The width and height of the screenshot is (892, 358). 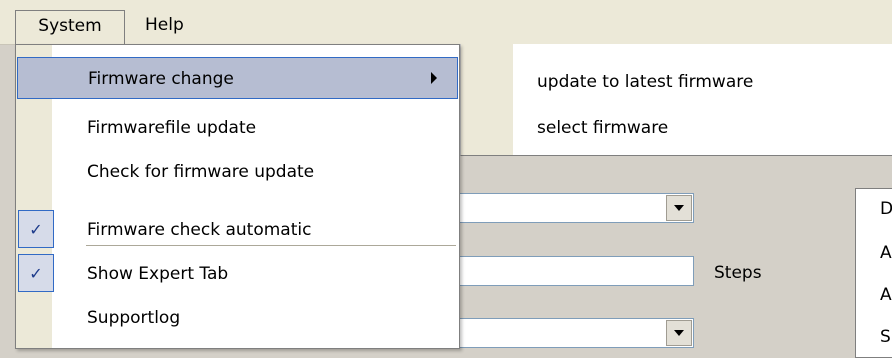 I want to click on menu-item-supportlog: Supportlog, so click(x=237, y=318).